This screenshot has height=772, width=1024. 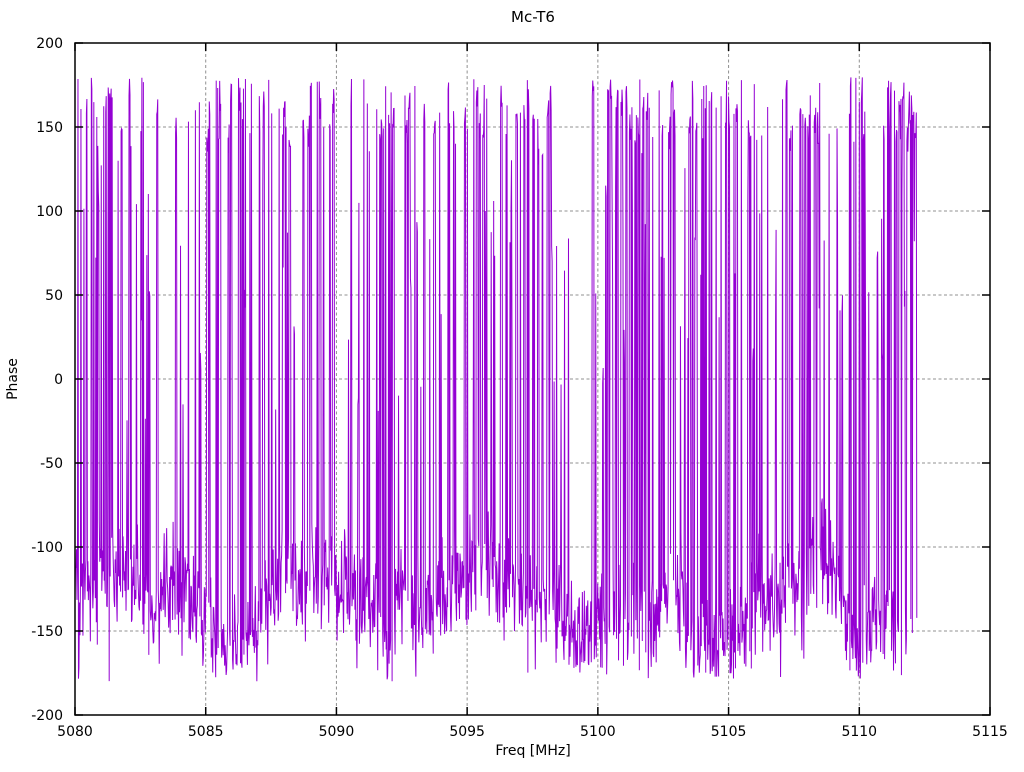 What do you see at coordinates (13, 379) in the screenshot?
I see `y-axis-label: Phase` at bounding box center [13, 379].